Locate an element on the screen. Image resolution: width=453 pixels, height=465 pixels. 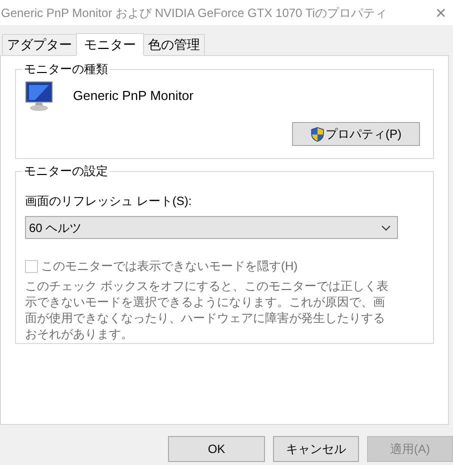
refresh-rate-dropdown: 60 ヘルツ is located at coordinates (211, 227).